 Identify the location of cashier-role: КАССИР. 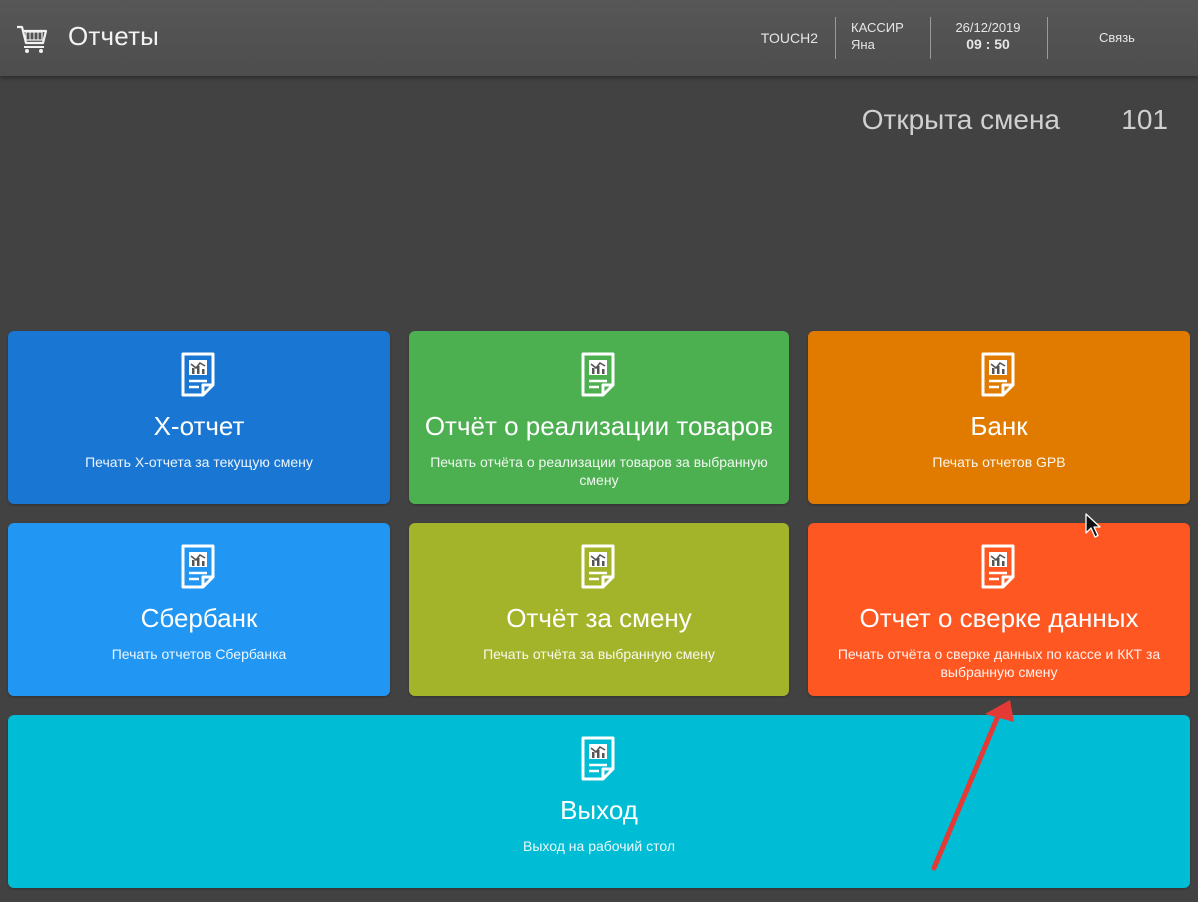
(877, 27).